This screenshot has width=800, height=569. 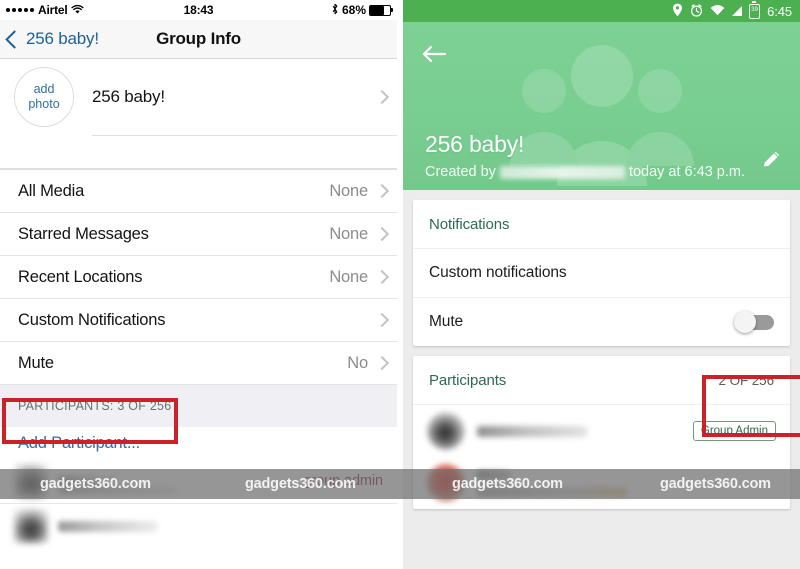 What do you see at coordinates (446, 321) in the screenshot?
I see `row-label: Mute` at bounding box center [446, 321].